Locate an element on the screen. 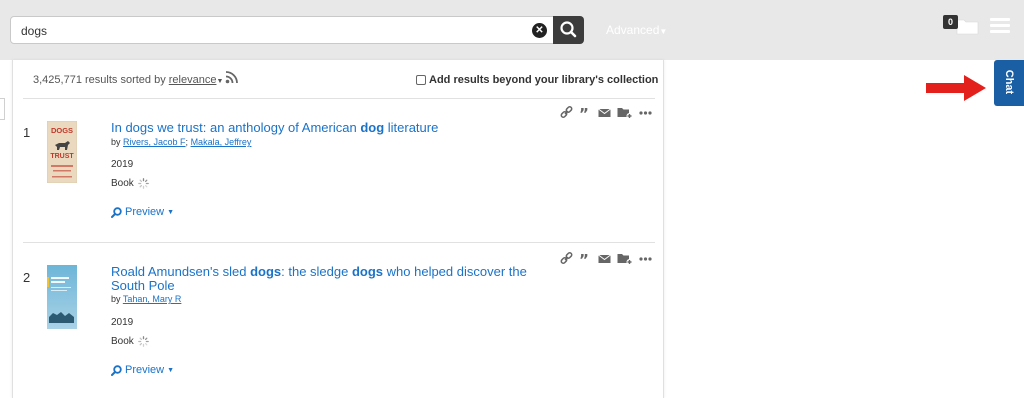 The width and height of the screenshot is (1024, 398). book-cover-image is located at coordinates (62, 297).